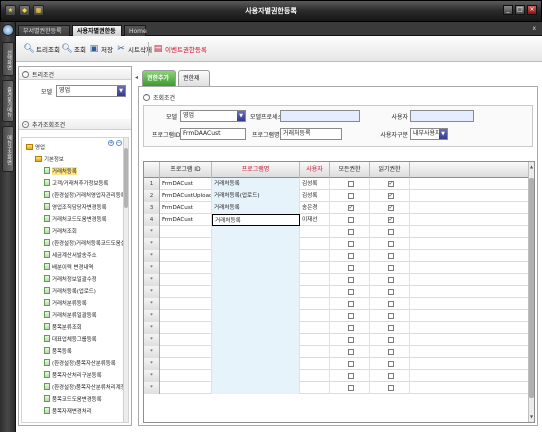 This screenshot has height=432, width=542. What do you see at coordinates (60, 170) in the screenshot?
I see `tree-node: 거래처등록` at bounding box center [60, 170].